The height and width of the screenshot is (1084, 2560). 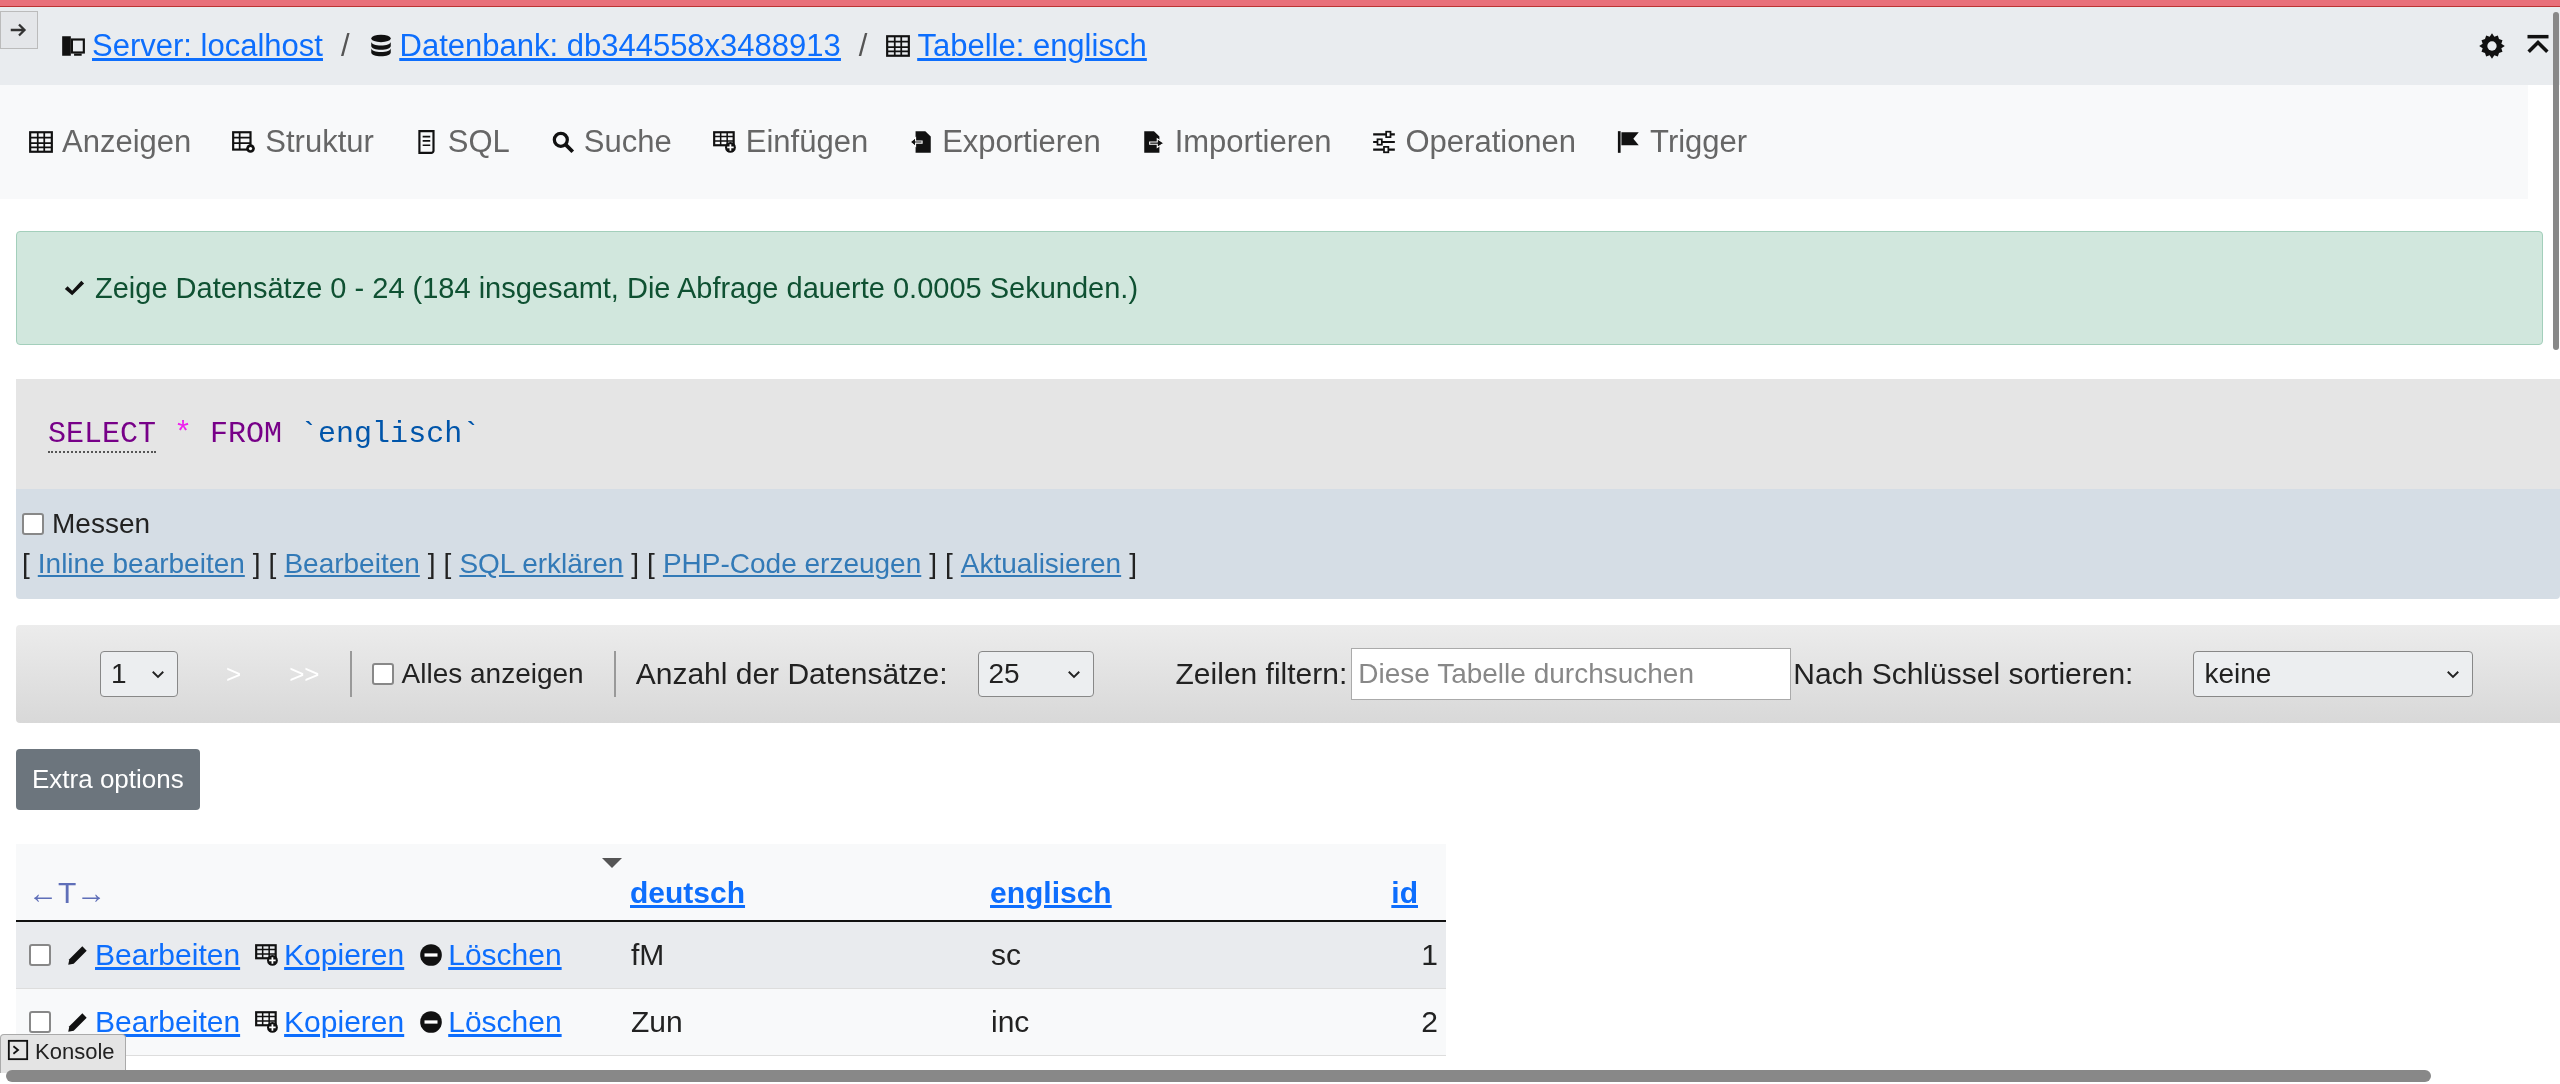 What do you see at coordinates (1682, 142) in the screenshot?
I see `tab: Trigger` at bounding box center [1682, 142].